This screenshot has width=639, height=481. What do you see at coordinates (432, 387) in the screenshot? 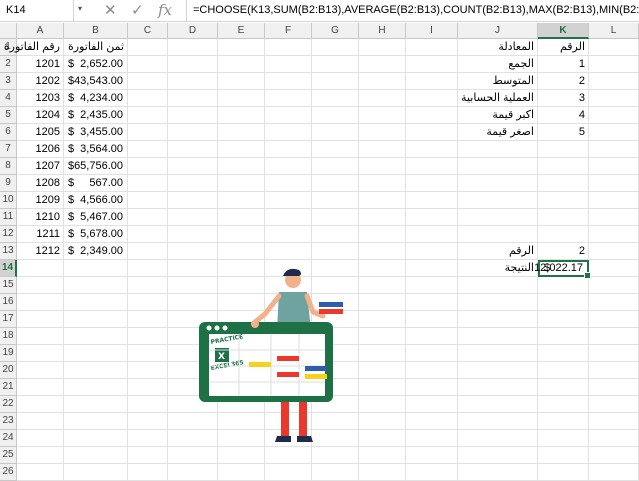
I see `cell-i21` at bounding box center [432, 387].